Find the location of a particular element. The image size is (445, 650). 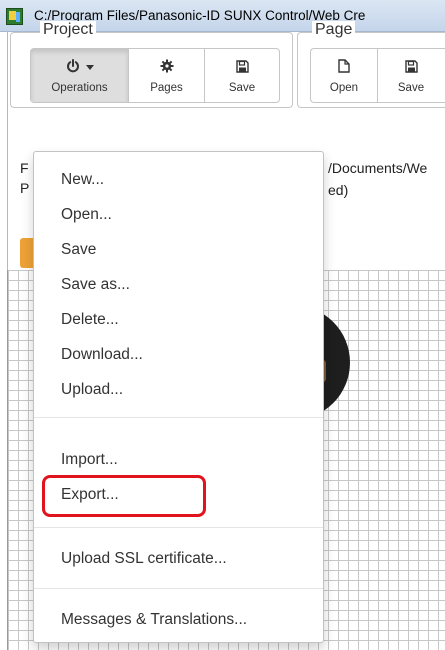

pages-button: Pages is located at coordinates (167, 75).